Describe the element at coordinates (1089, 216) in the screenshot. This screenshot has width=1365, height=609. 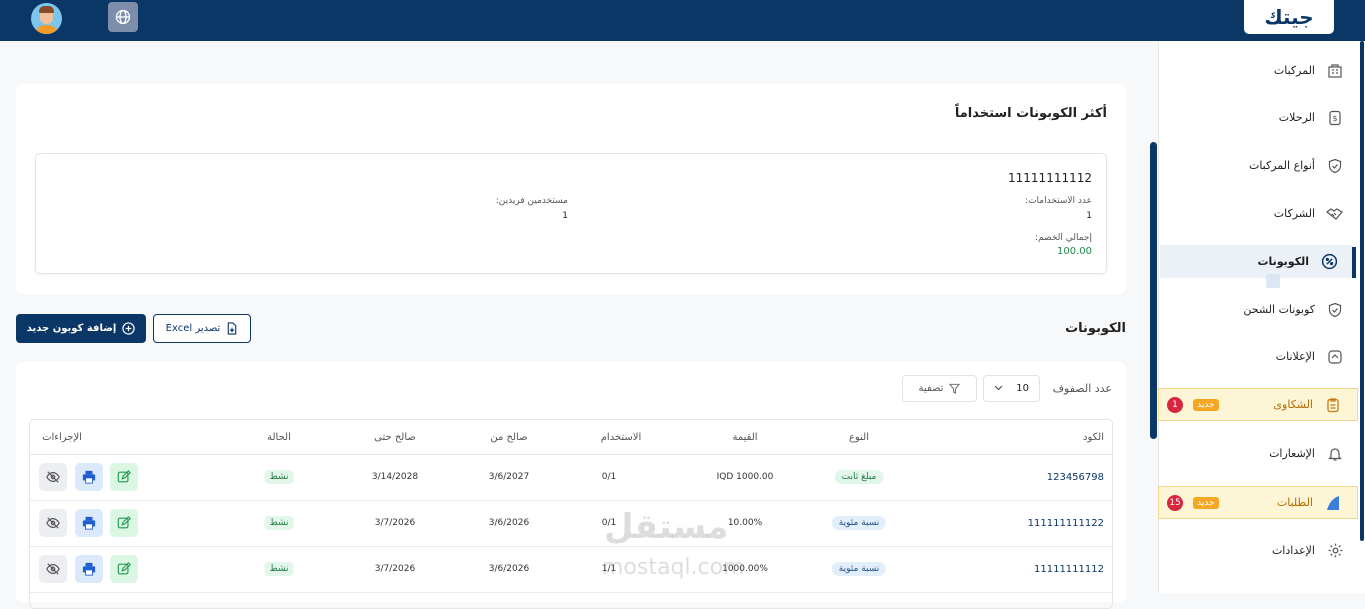
I see `uses-value: 1` at that location.